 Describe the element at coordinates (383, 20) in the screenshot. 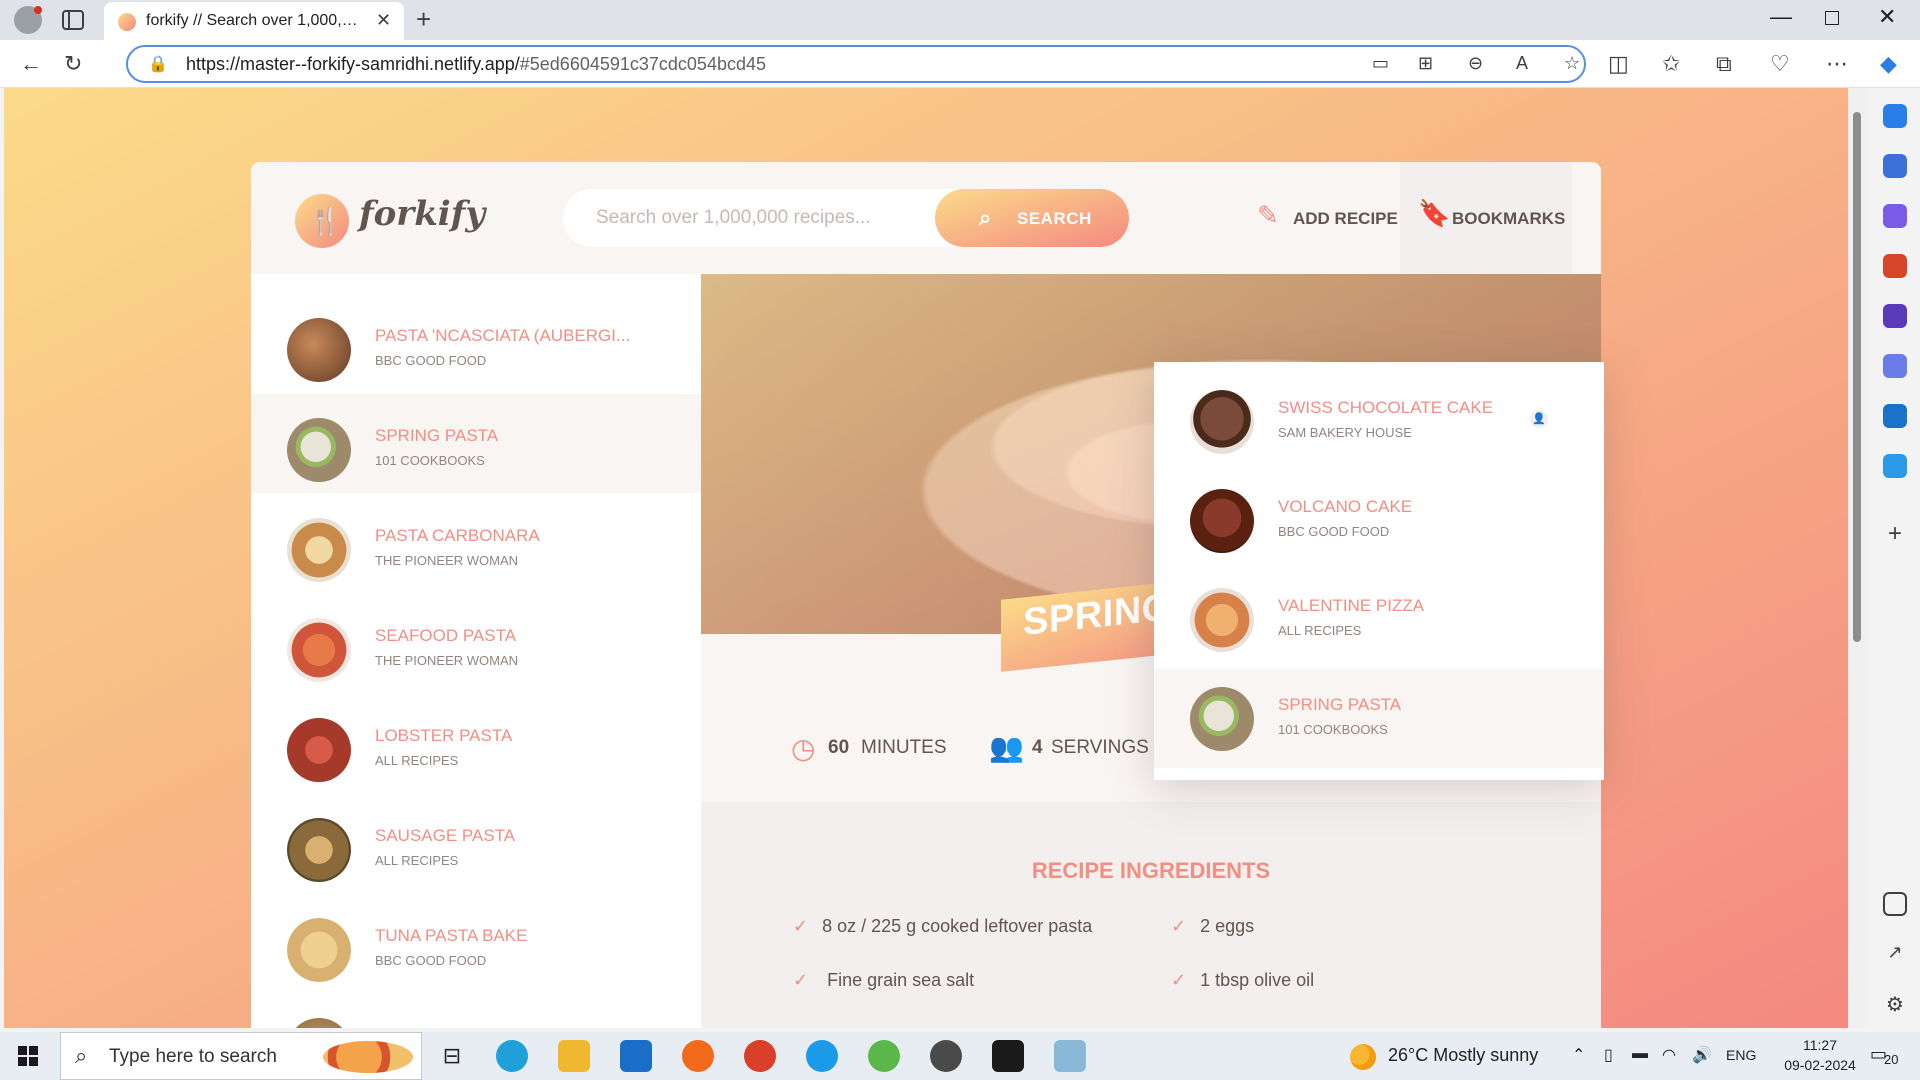

I see `tab-close-icon: ✕` at that location.